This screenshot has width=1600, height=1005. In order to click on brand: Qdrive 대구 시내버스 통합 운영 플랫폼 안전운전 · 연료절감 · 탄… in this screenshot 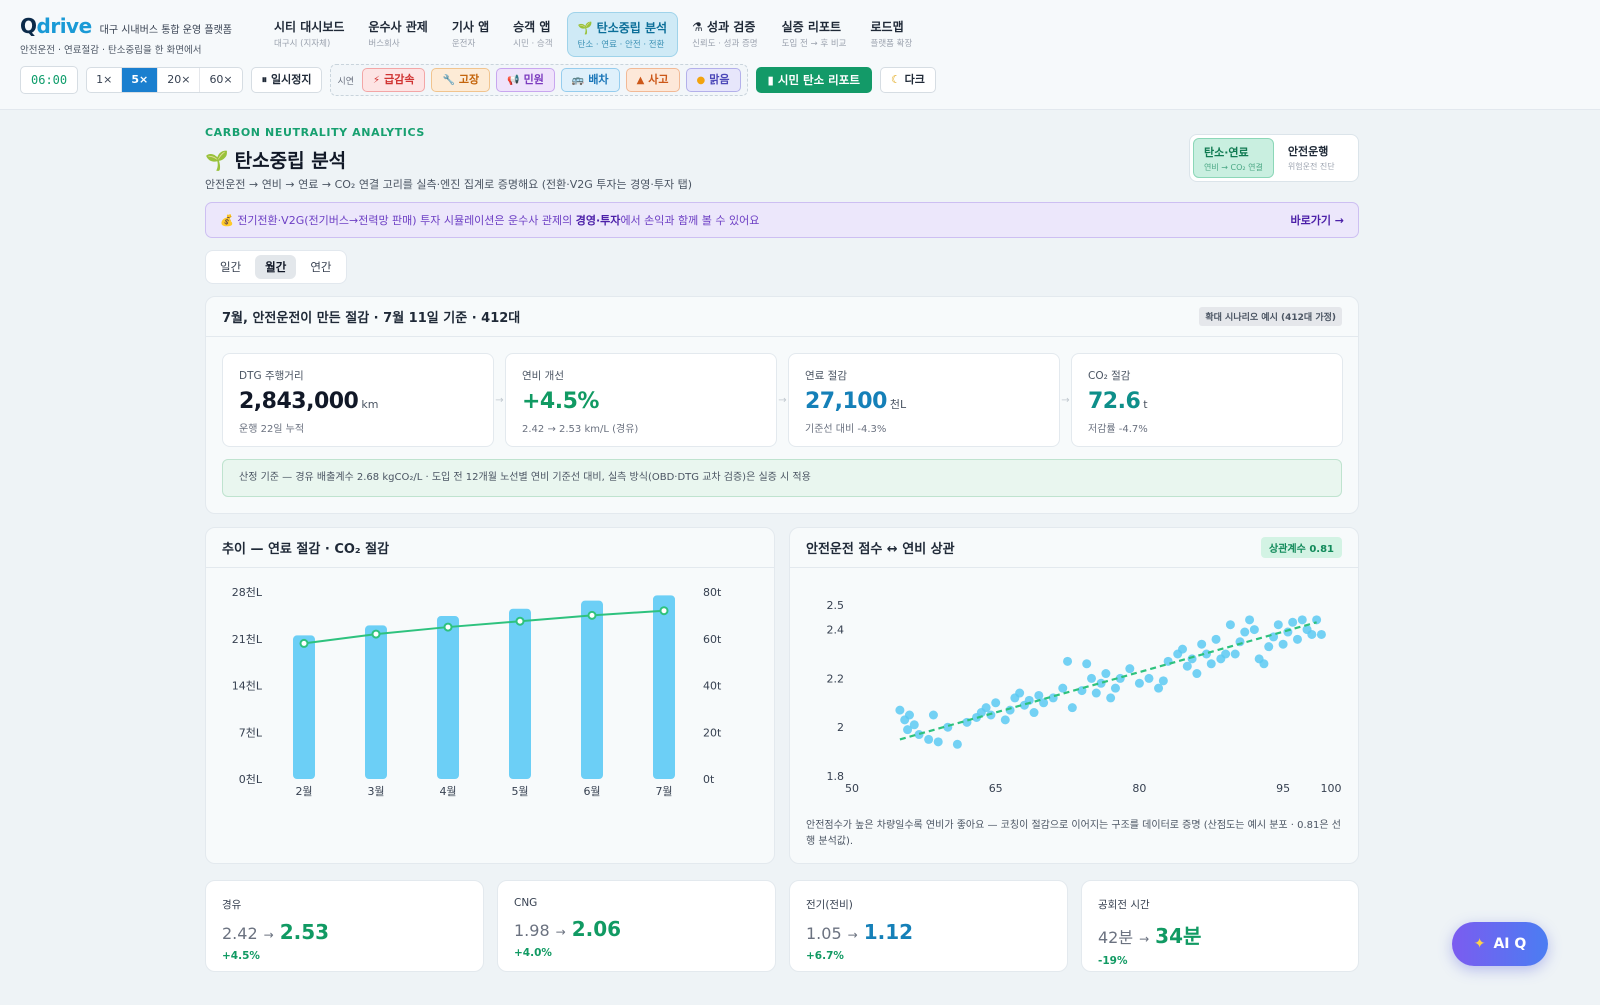, I will do `click(126, 35)`.